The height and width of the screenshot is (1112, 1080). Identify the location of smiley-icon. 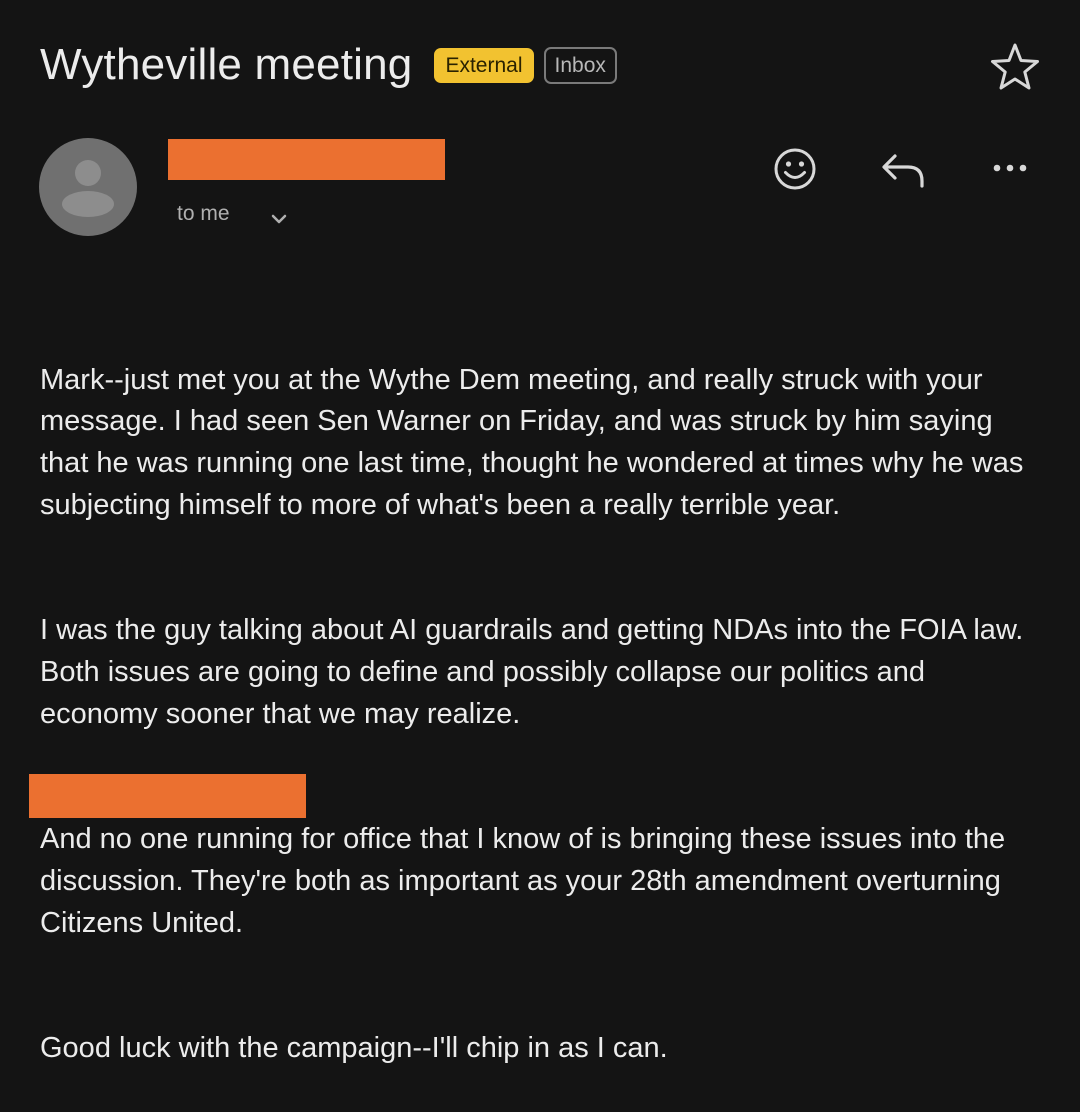
(795, 169).